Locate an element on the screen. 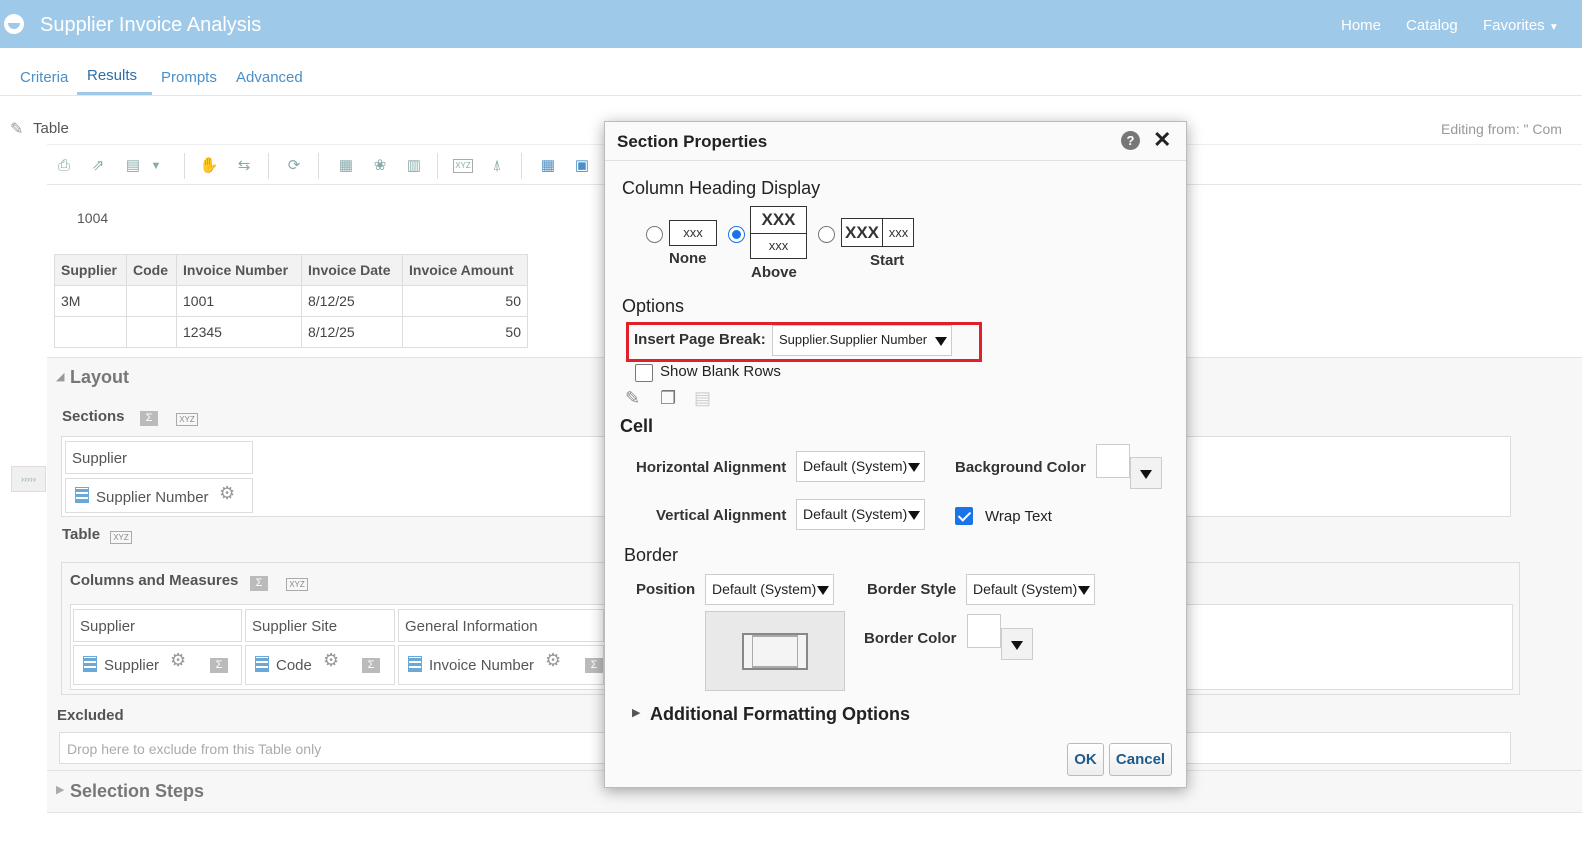 The image size is (1582, 848). column-header: Invoice Date is located at coordinates (352, 270).